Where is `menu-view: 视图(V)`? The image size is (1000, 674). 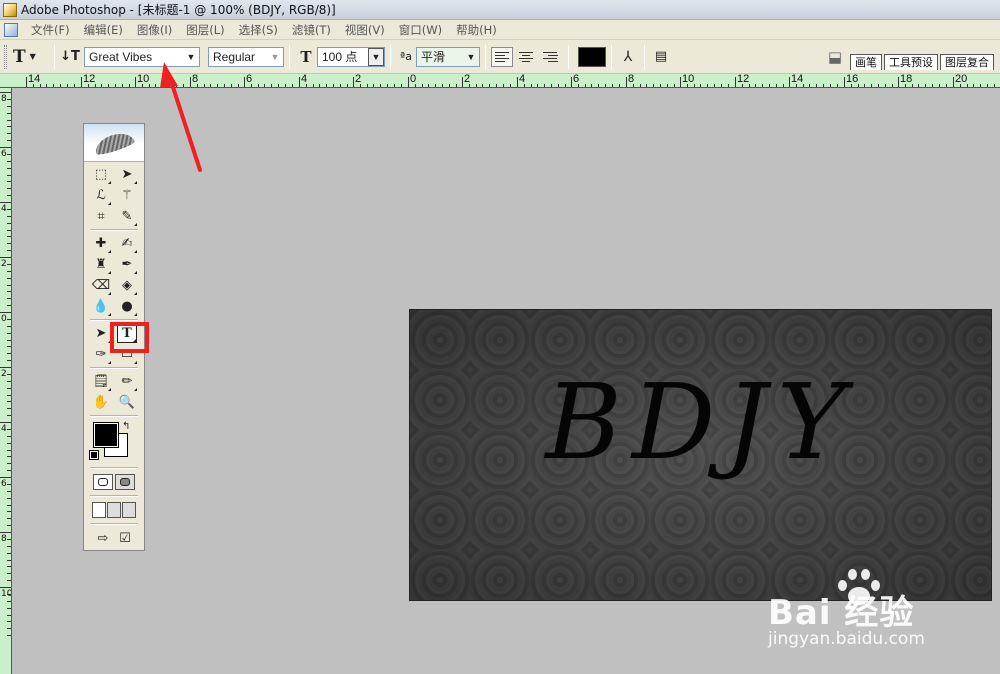
menu-view: 视图(V) is located at coordinates (365, 30).